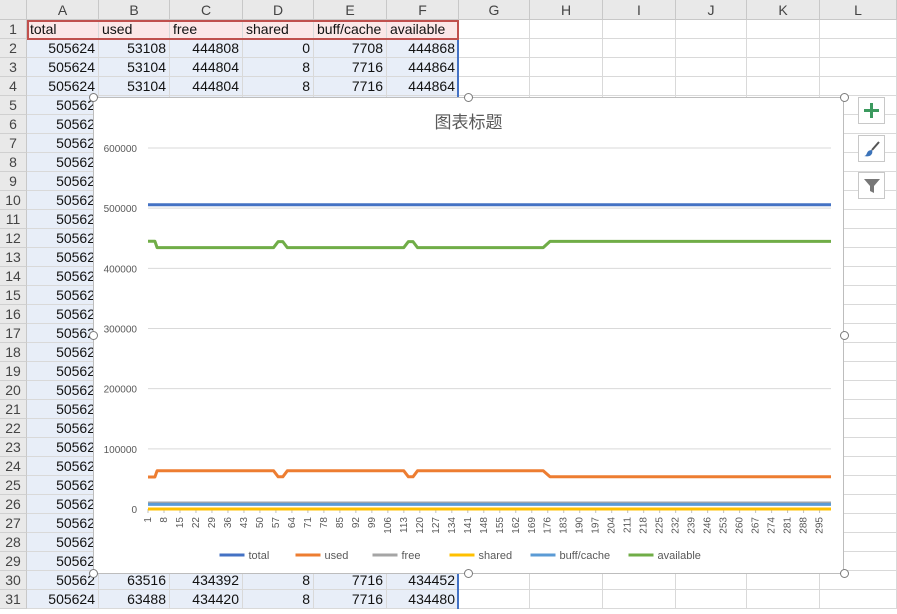 The width and height of the screenshot is (897, 614). What do you see at coordinates (13, 390) in the screenshot?
I see `row-header: 20` at bounding box center [13, 390].